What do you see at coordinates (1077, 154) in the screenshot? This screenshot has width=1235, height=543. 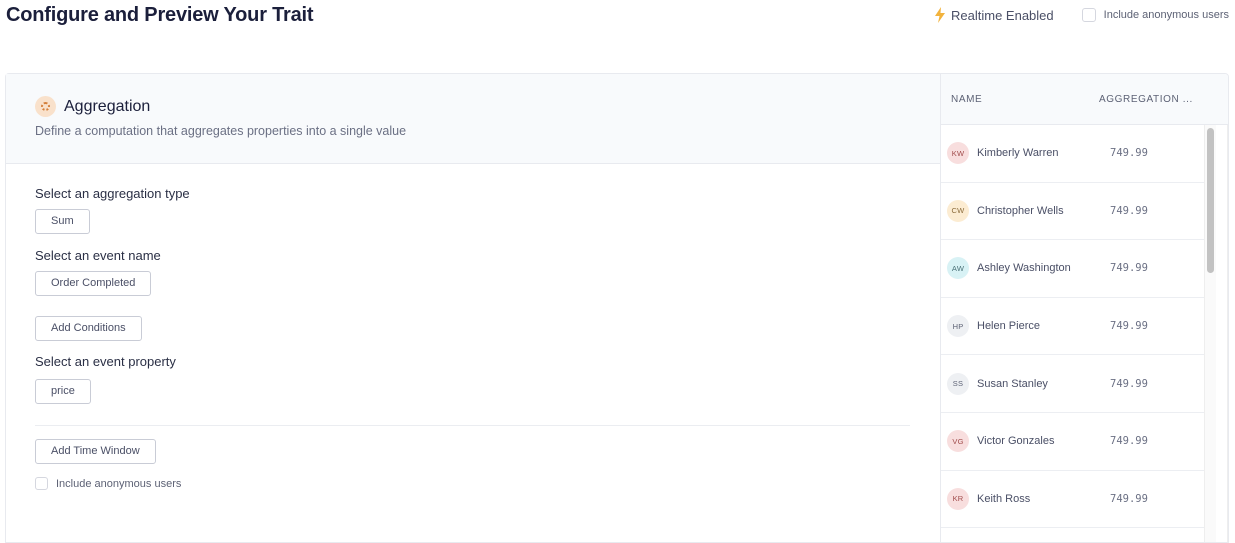 I see `table-row: KW Kimberly Warren 749.99` at bounding box center [1077, 154].